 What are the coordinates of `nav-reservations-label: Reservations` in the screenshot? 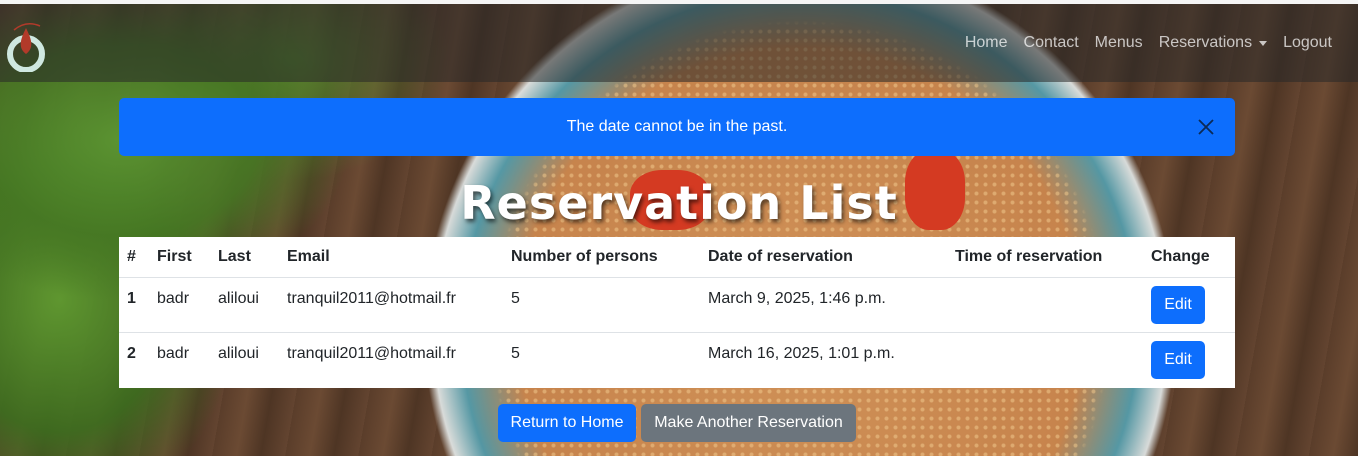 It's located at (1205, 42).